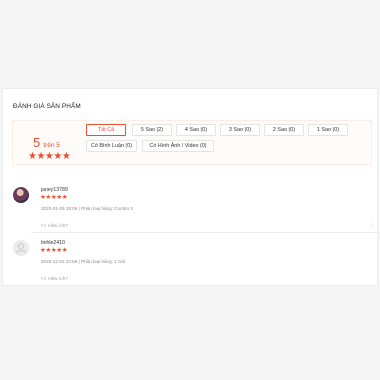  Describe the element at coordinates (51, 145) in the screenshot. I see `rating-score-suffix: trên 5` at that location.